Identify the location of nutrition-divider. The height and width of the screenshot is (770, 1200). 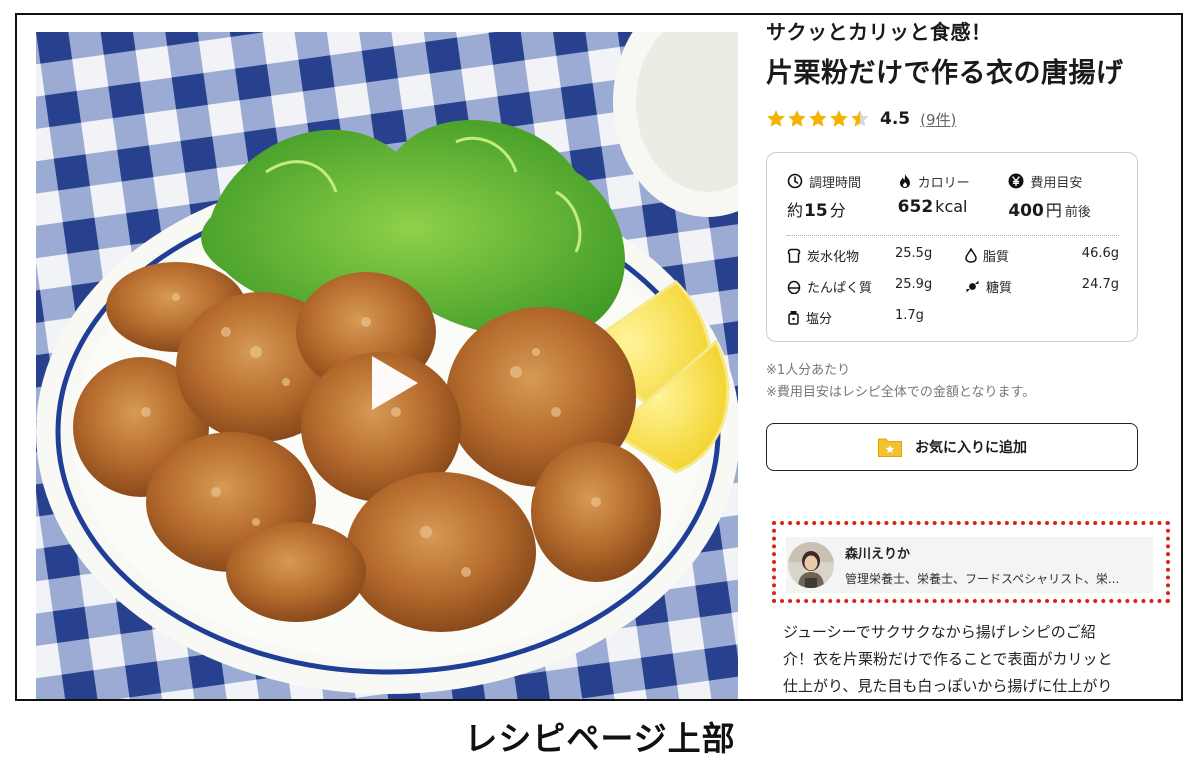
(953, 235).